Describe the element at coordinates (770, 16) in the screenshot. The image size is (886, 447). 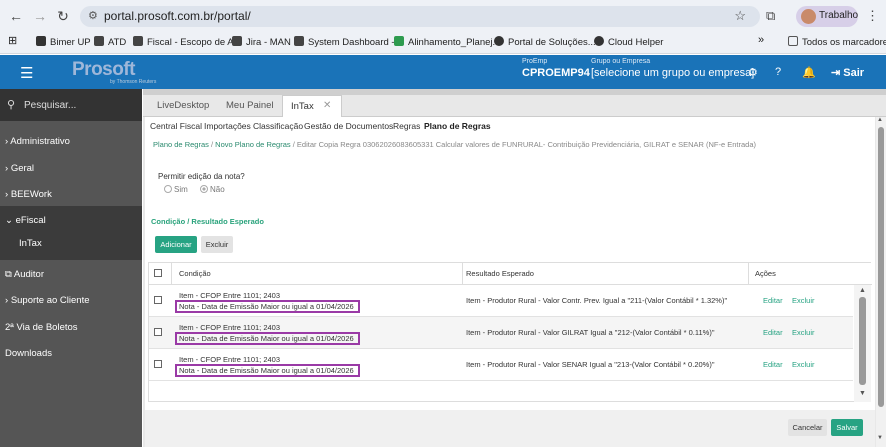
I see `extensions-icon: ⧉` at that location.